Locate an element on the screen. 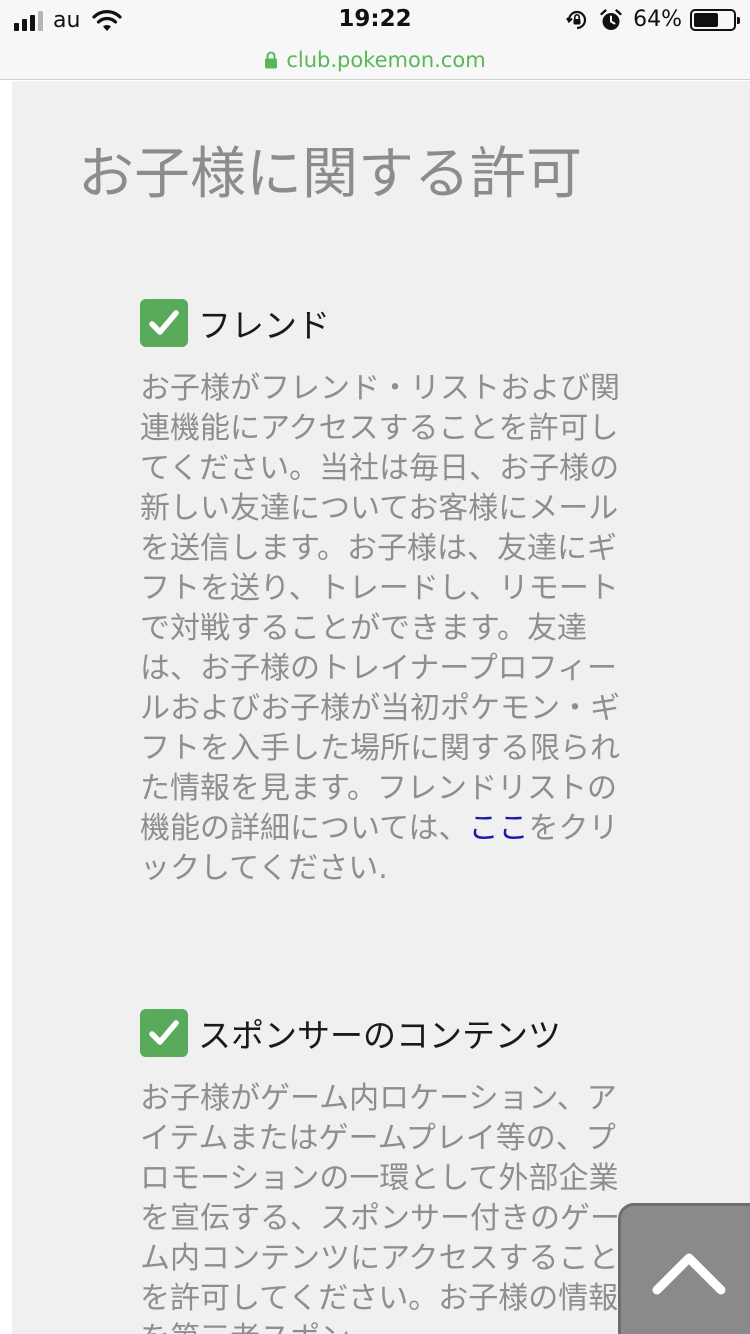  friends-title: フレンド is located at coordinates (264, 325).